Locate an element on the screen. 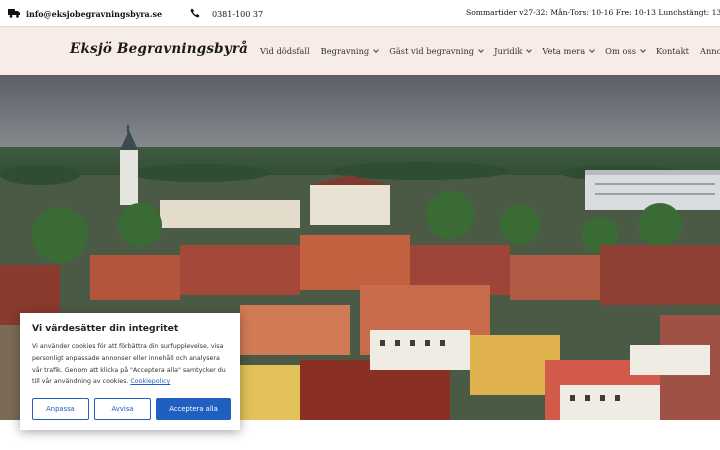  reject-button: Avvisa is located at coordinates (122, 409).